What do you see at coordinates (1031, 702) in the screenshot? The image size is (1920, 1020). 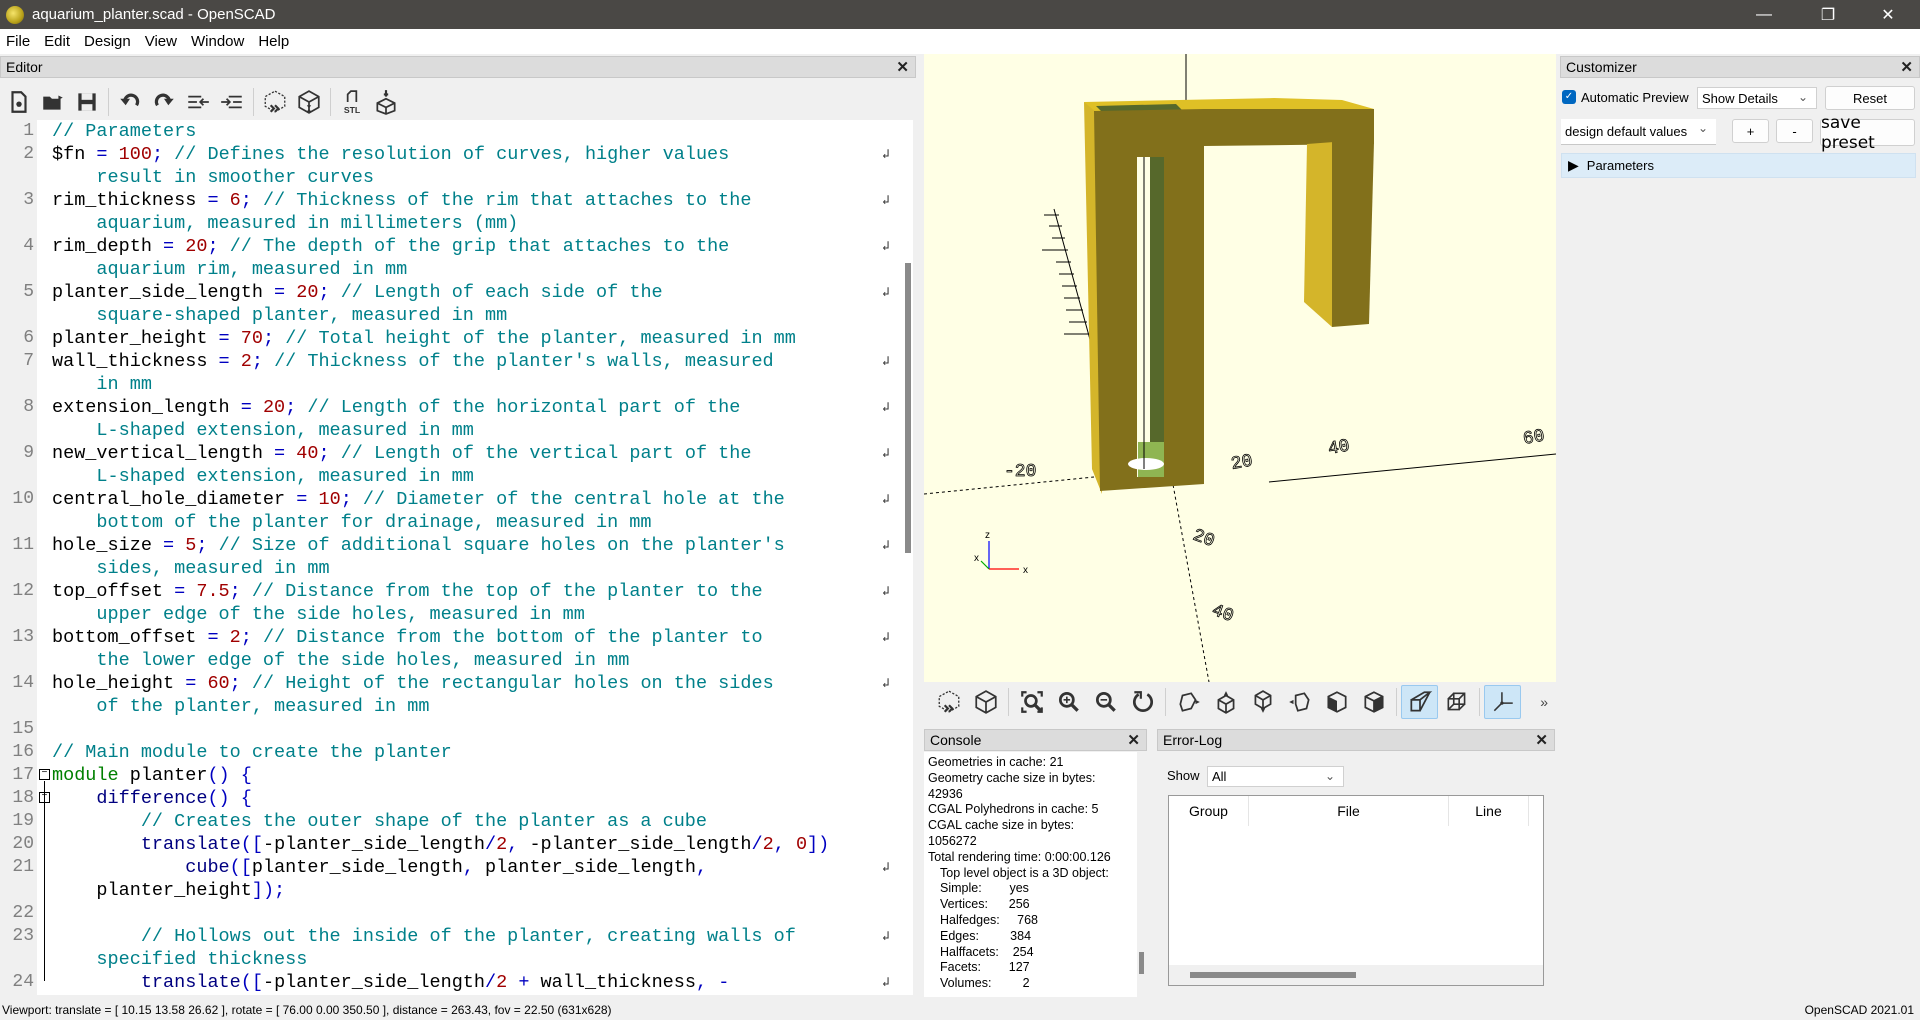 I see `view-all-button` at bounding box center [1031, 702].